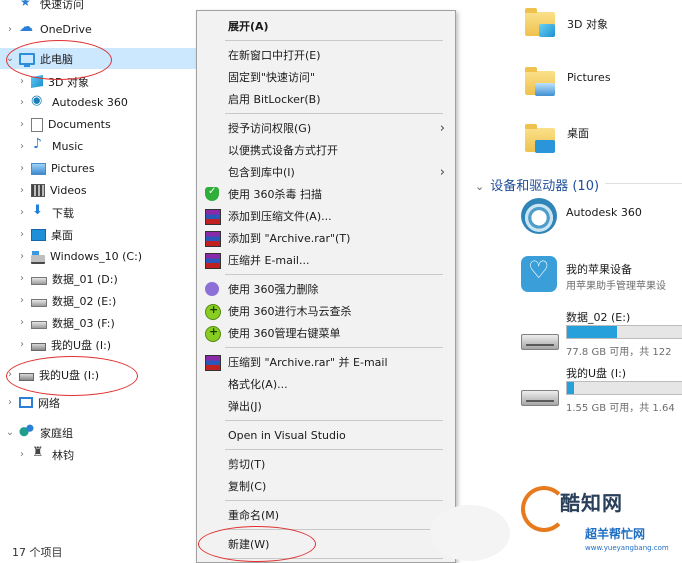  What do you see at coordinates (540, 22) in the screenshot?
I see `folder-3d-objects-icon` at bounding box center [540, 22].